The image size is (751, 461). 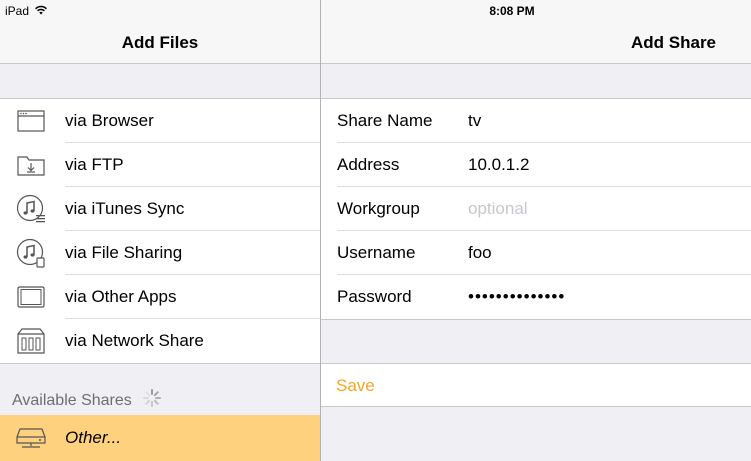 I want to click on share-name-field, so click(x=603, y=121).